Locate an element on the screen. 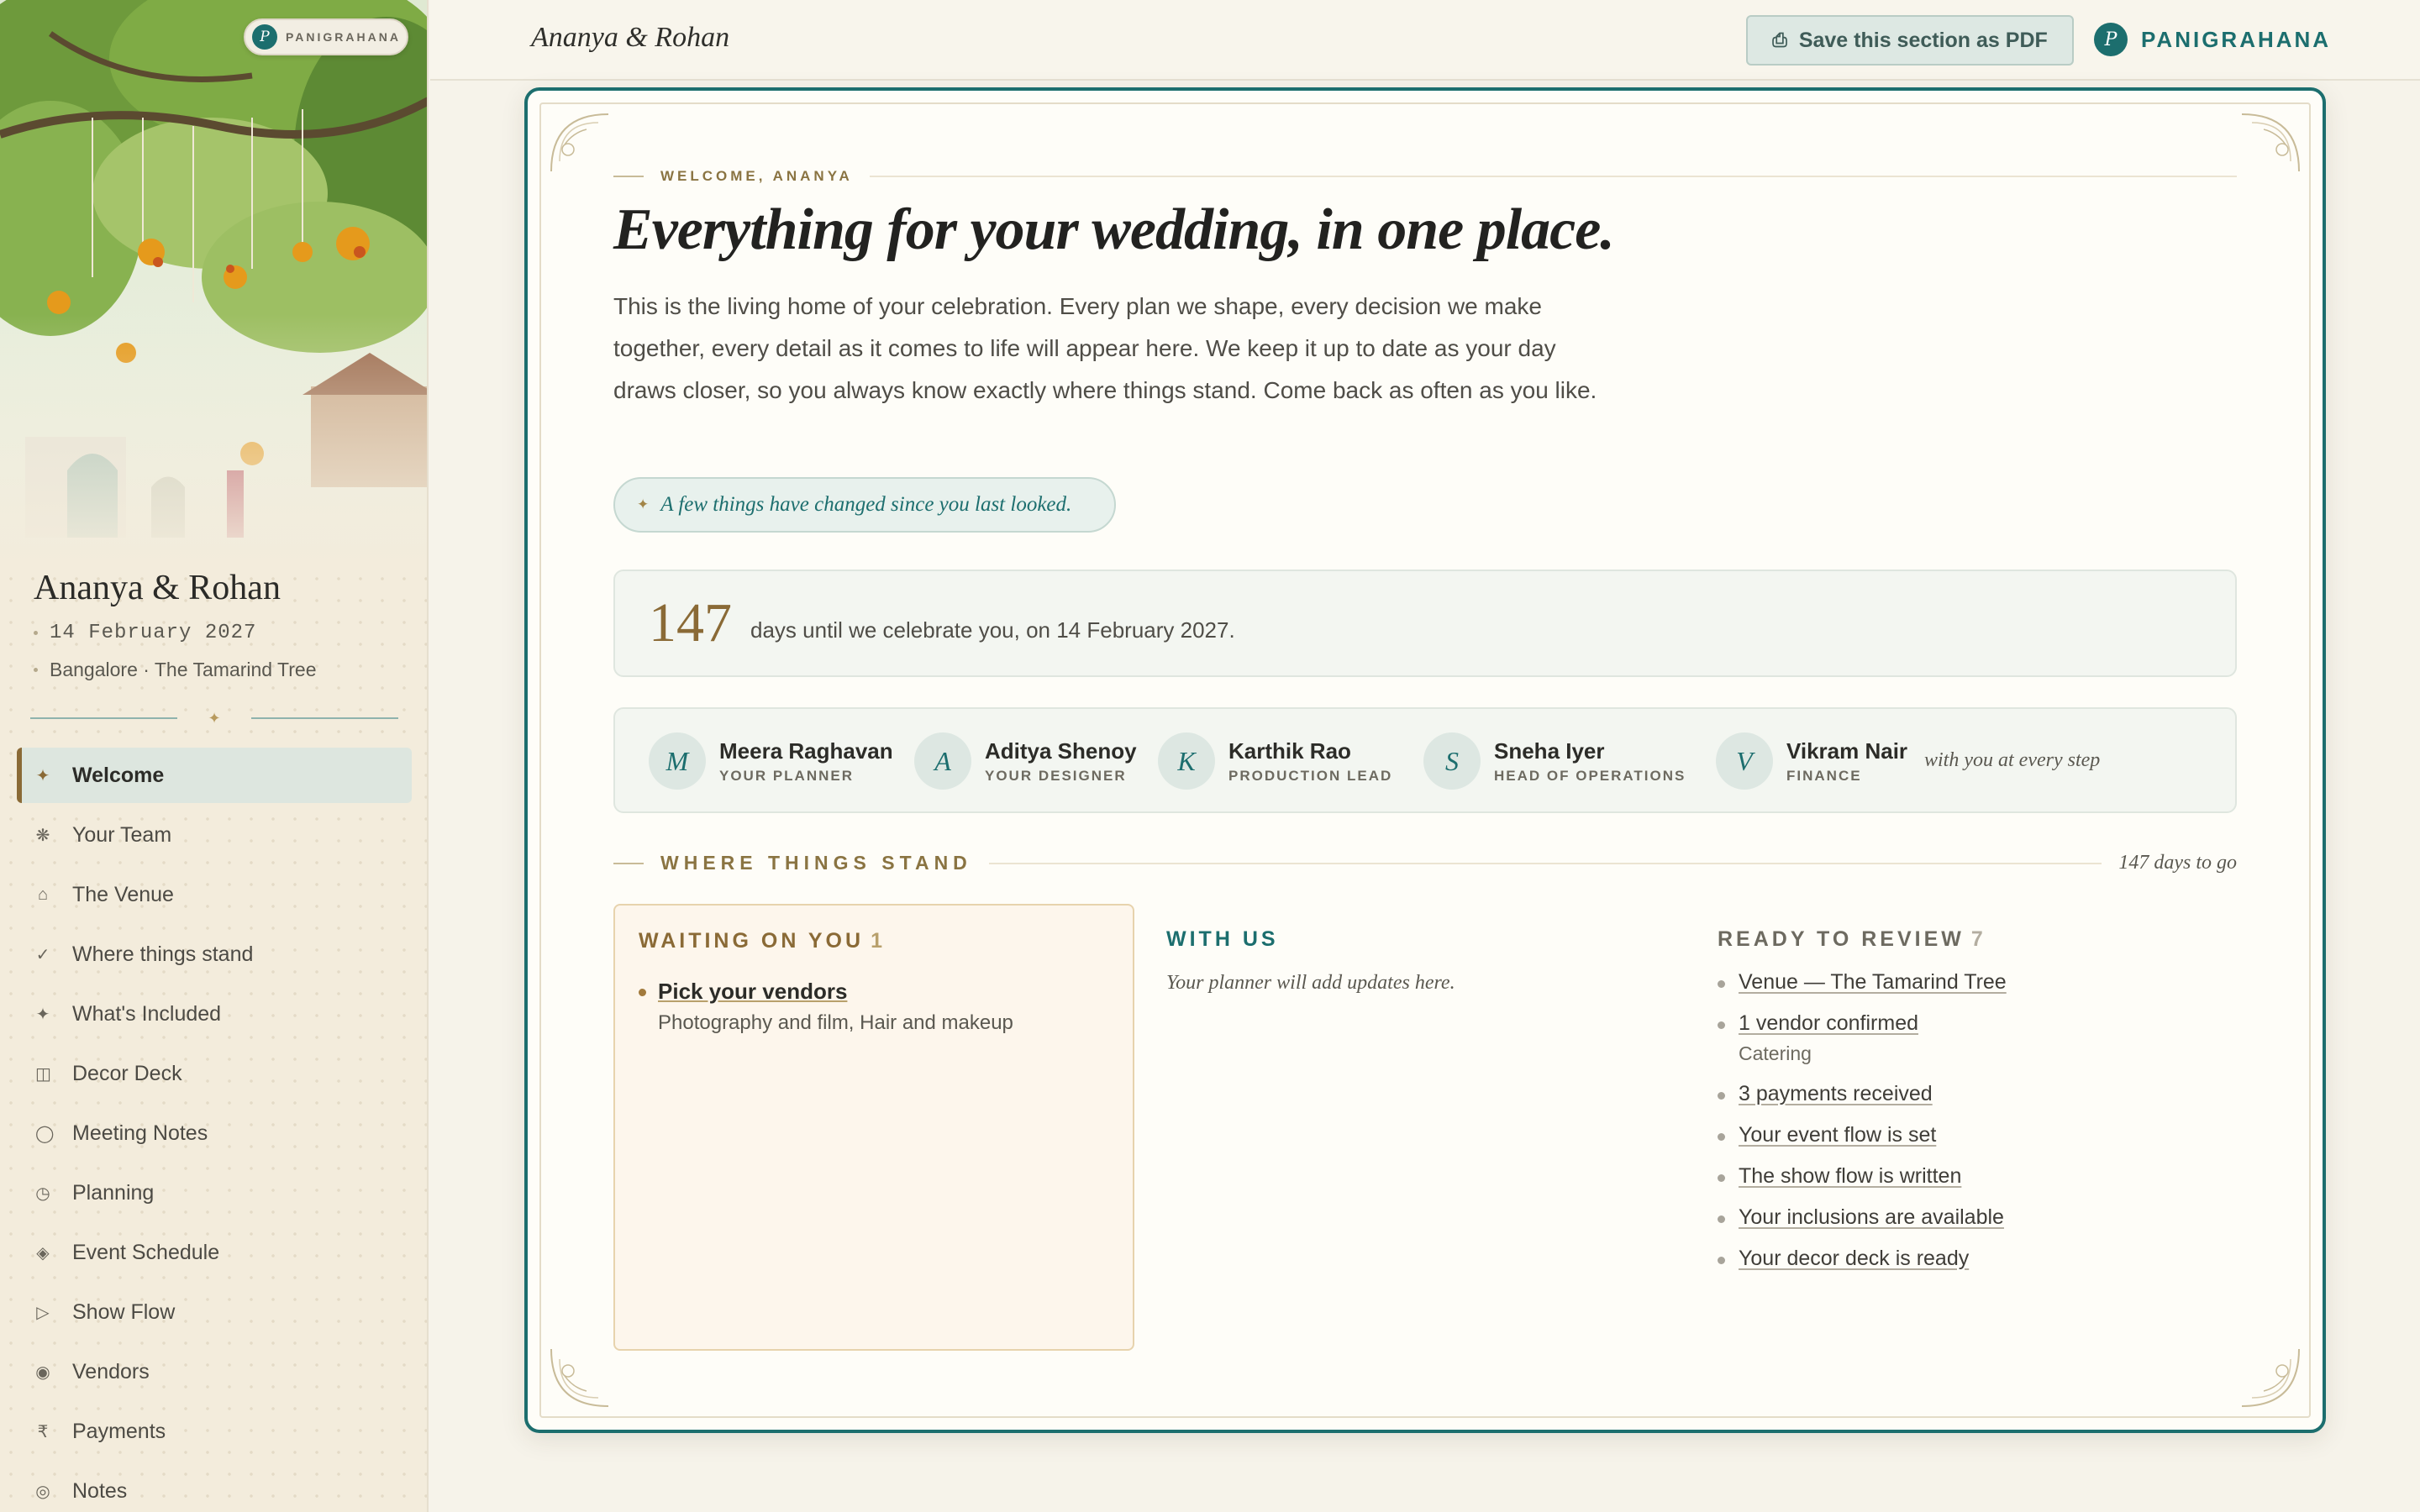 This screenshot has height=1512, width=2420. sidebar-item-show-flow: ▷ Show Flow is located at coordinates (214, 1312).